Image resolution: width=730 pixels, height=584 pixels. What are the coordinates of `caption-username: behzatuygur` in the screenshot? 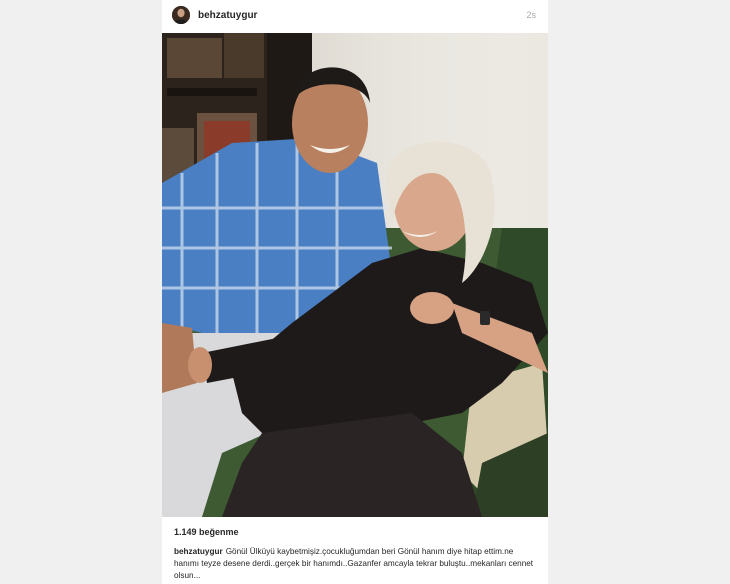 It's located at (198, 551).